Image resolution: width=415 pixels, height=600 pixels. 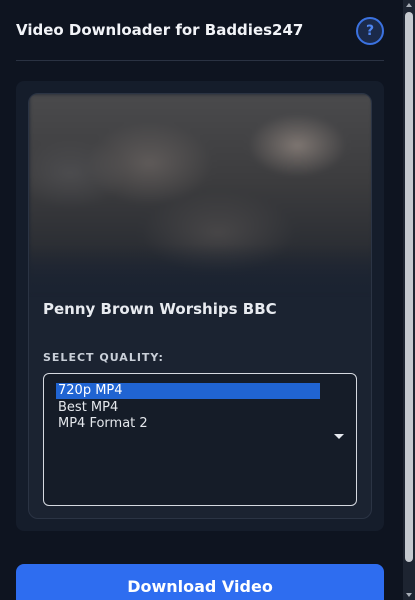 What do you see at coordinates (200, 268) in the screenshot?
I see `thumbnail-fade` at bounding box center [200, 268].